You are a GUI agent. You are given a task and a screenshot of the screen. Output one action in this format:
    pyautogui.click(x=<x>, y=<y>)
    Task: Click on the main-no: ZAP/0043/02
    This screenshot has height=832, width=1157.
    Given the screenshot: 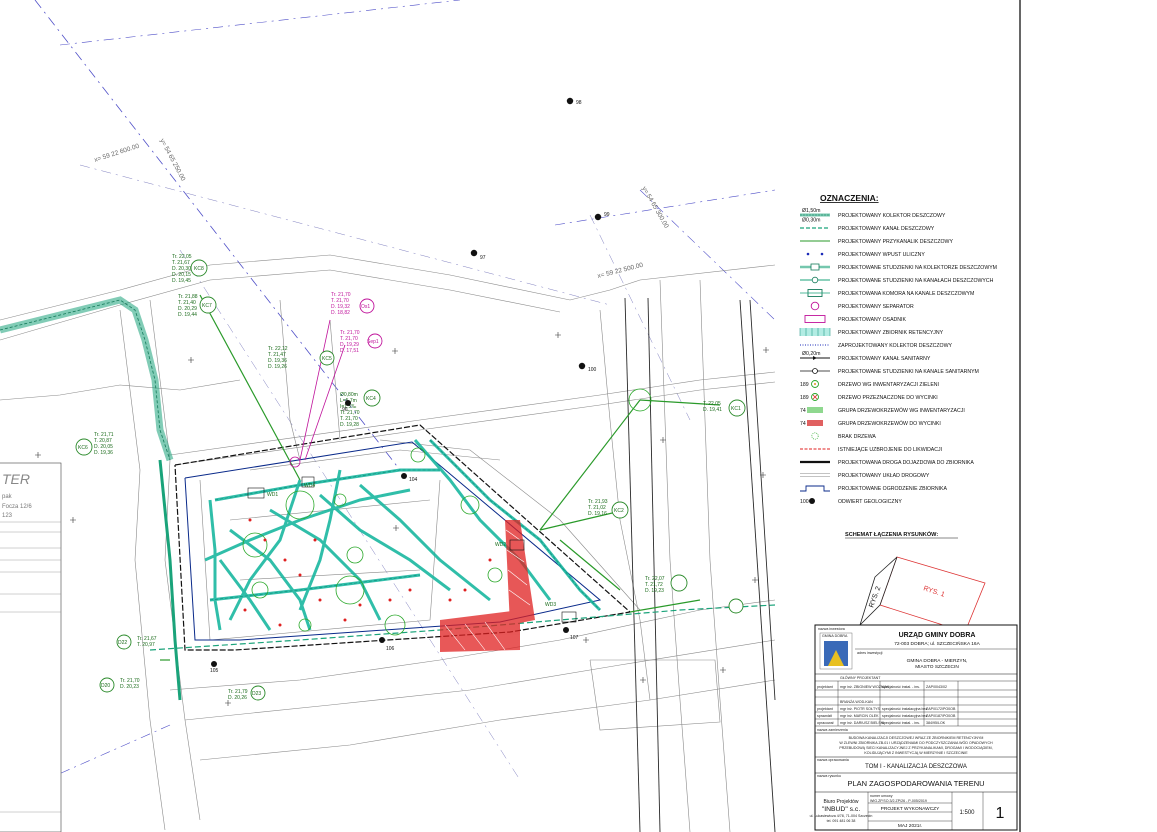 What is the action you would take?
    pyautogui.click(x=936, y=687)
    